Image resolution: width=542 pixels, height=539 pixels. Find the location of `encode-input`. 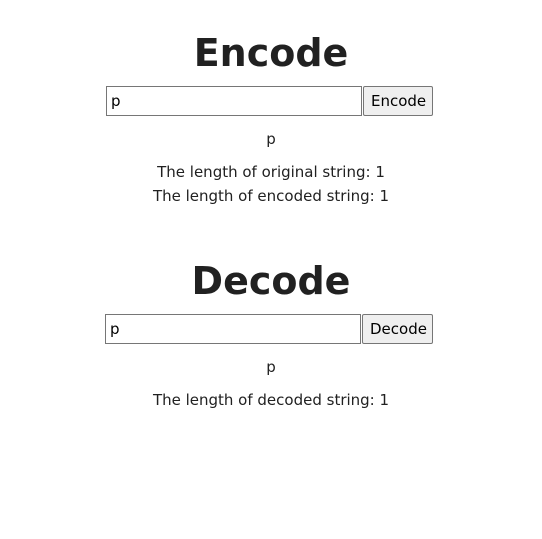

encode-input is located at coordinates (234, 101).